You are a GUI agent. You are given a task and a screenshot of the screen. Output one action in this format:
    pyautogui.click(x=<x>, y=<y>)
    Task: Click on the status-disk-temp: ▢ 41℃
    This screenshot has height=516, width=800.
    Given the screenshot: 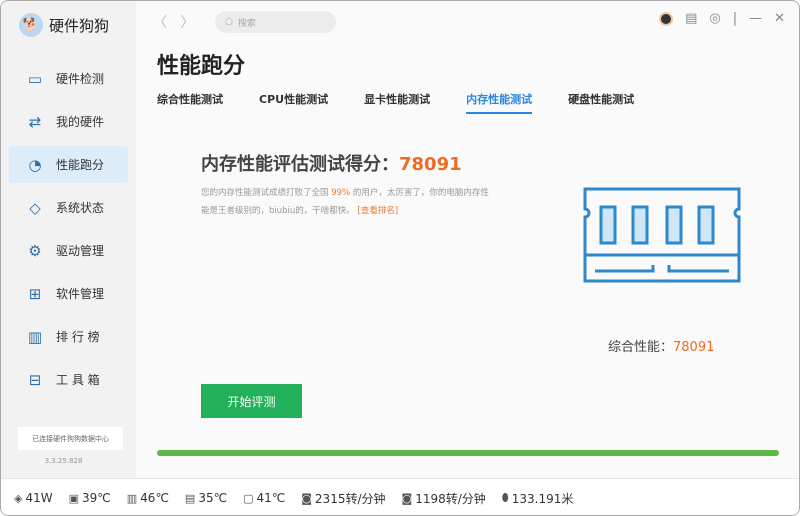 What is the action you would take?
    pyautogui.click(x=264, y=498)
    